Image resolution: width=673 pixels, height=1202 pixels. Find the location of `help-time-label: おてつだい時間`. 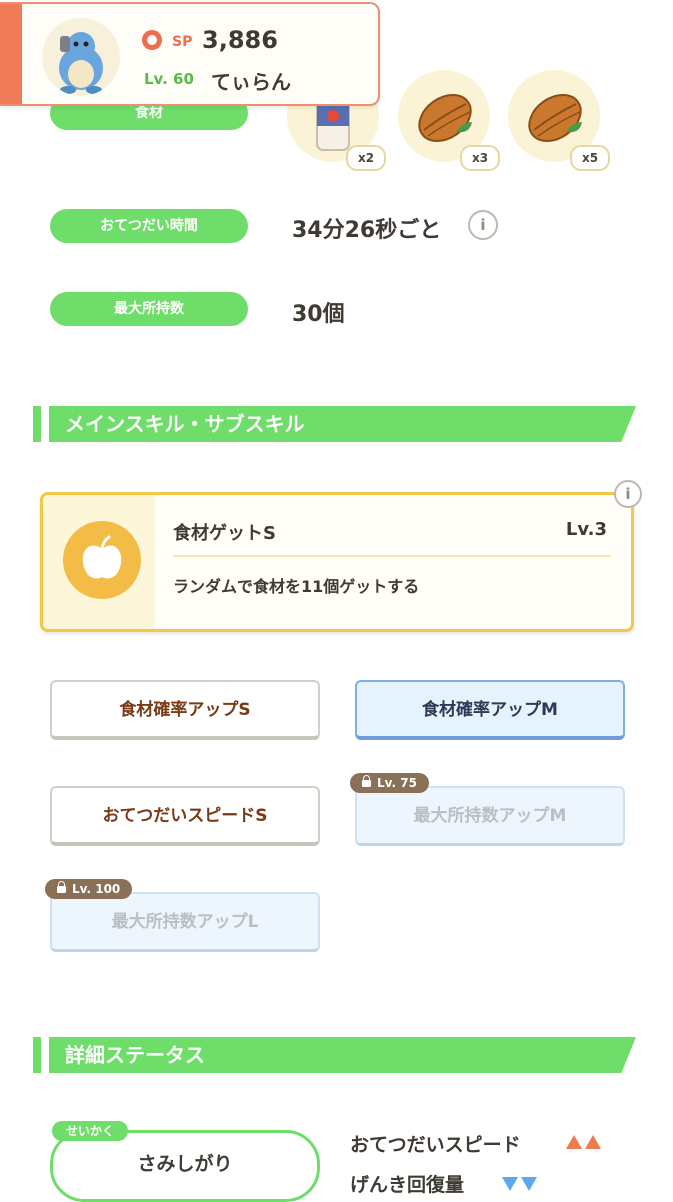

help-time-label: おてつだい時間 is located at coordinates (149, 226).